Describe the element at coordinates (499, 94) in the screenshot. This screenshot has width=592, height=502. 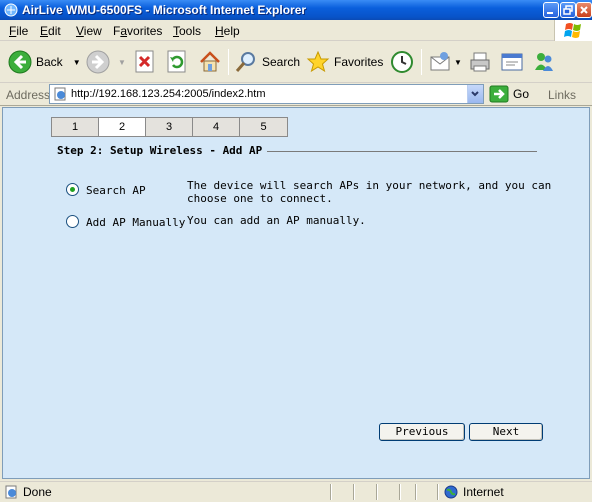
I see `go-arrow-icon` at that location.